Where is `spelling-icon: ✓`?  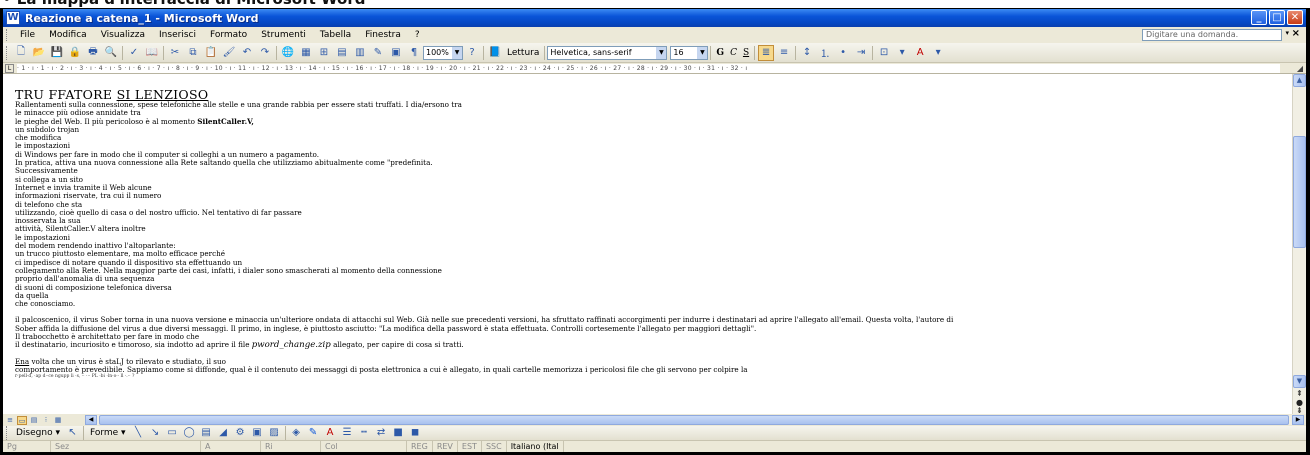 spelling-icon: ✓ is located at coordinates (134, 53).